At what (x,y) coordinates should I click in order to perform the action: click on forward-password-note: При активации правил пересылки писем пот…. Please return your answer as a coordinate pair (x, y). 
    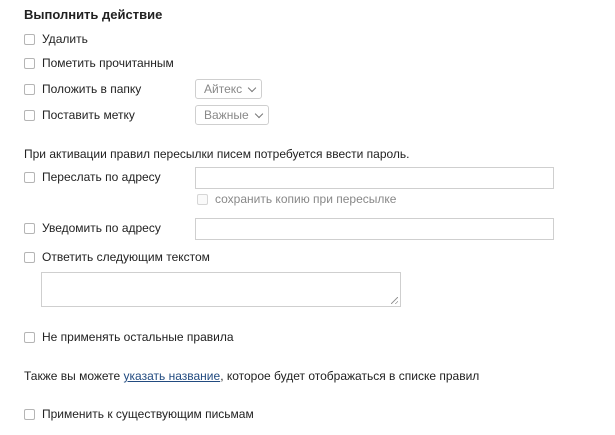
    Looking at the image, I should click on (217, 154).